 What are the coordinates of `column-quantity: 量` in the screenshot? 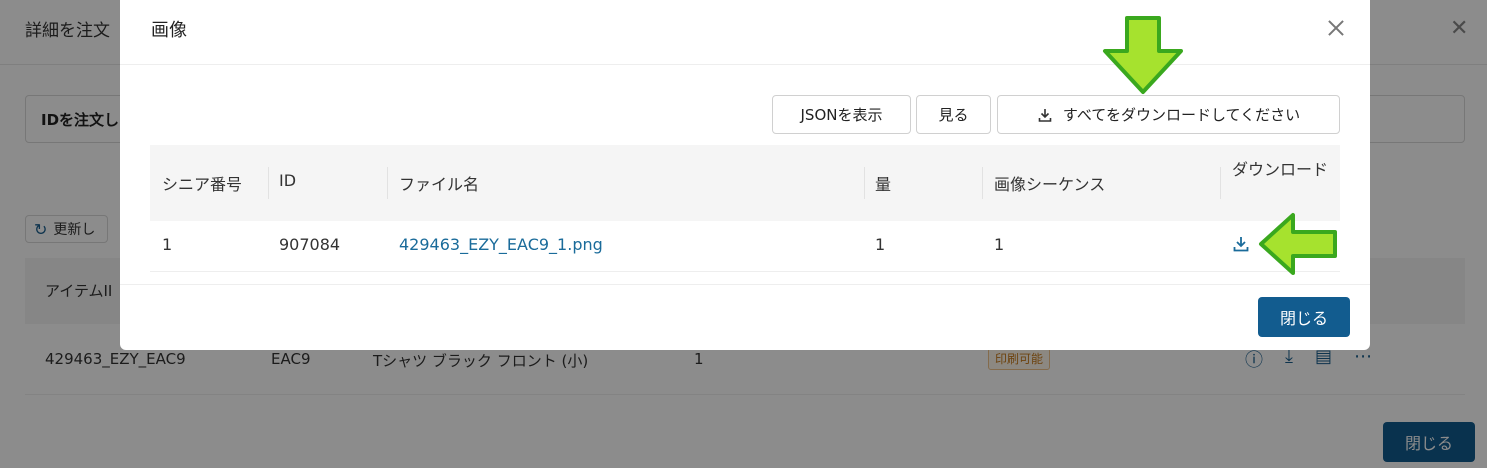 It's located at (883, 184).